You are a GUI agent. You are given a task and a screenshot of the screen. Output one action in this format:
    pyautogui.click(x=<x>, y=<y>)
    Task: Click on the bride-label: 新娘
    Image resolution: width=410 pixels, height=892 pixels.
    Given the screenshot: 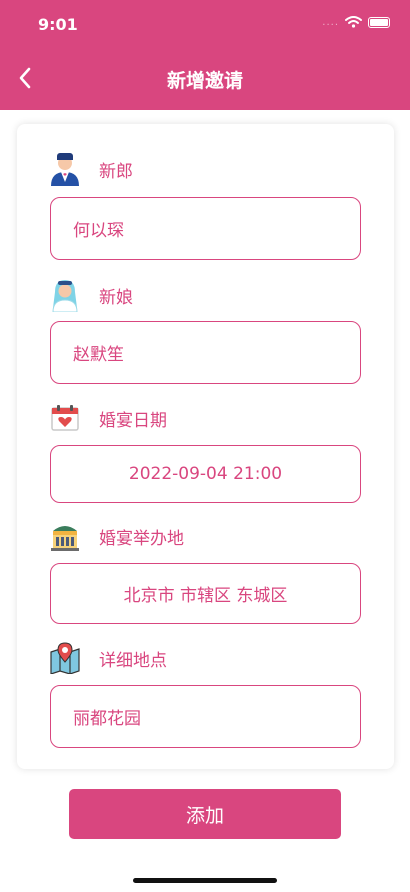 What is the action you would take?
    pyautogui.click(x=116, y=297)
    